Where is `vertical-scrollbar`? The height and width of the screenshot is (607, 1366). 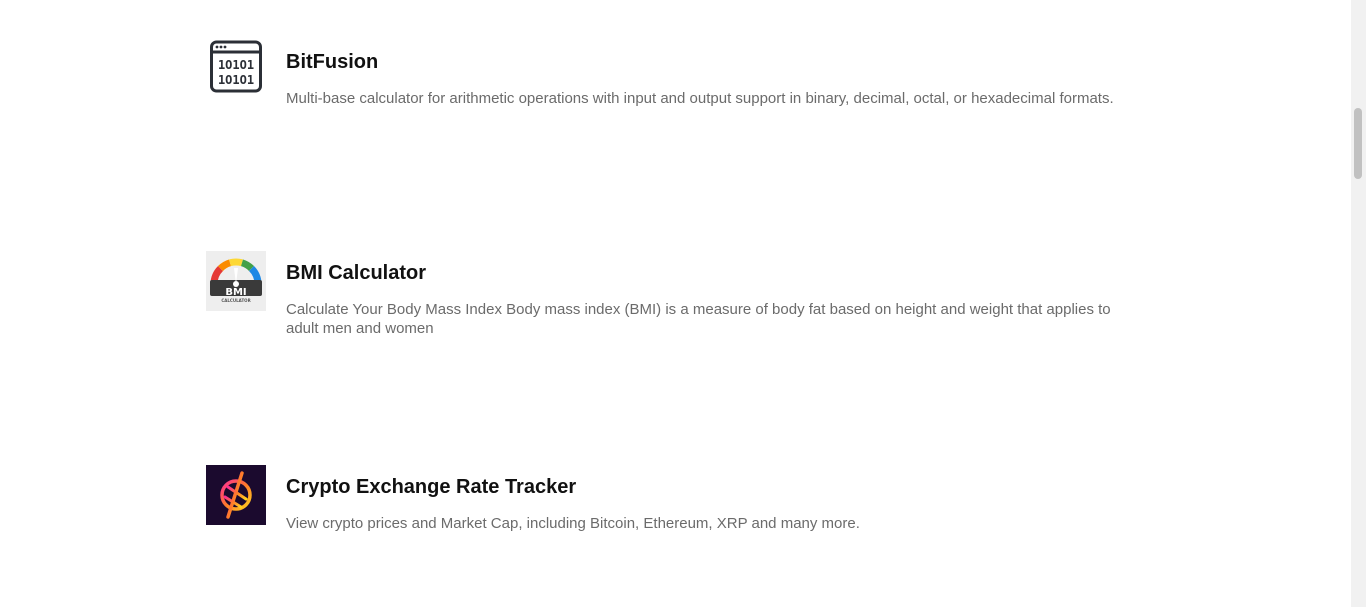 vertical-scrollbar is located at coordinates (1358, 303).